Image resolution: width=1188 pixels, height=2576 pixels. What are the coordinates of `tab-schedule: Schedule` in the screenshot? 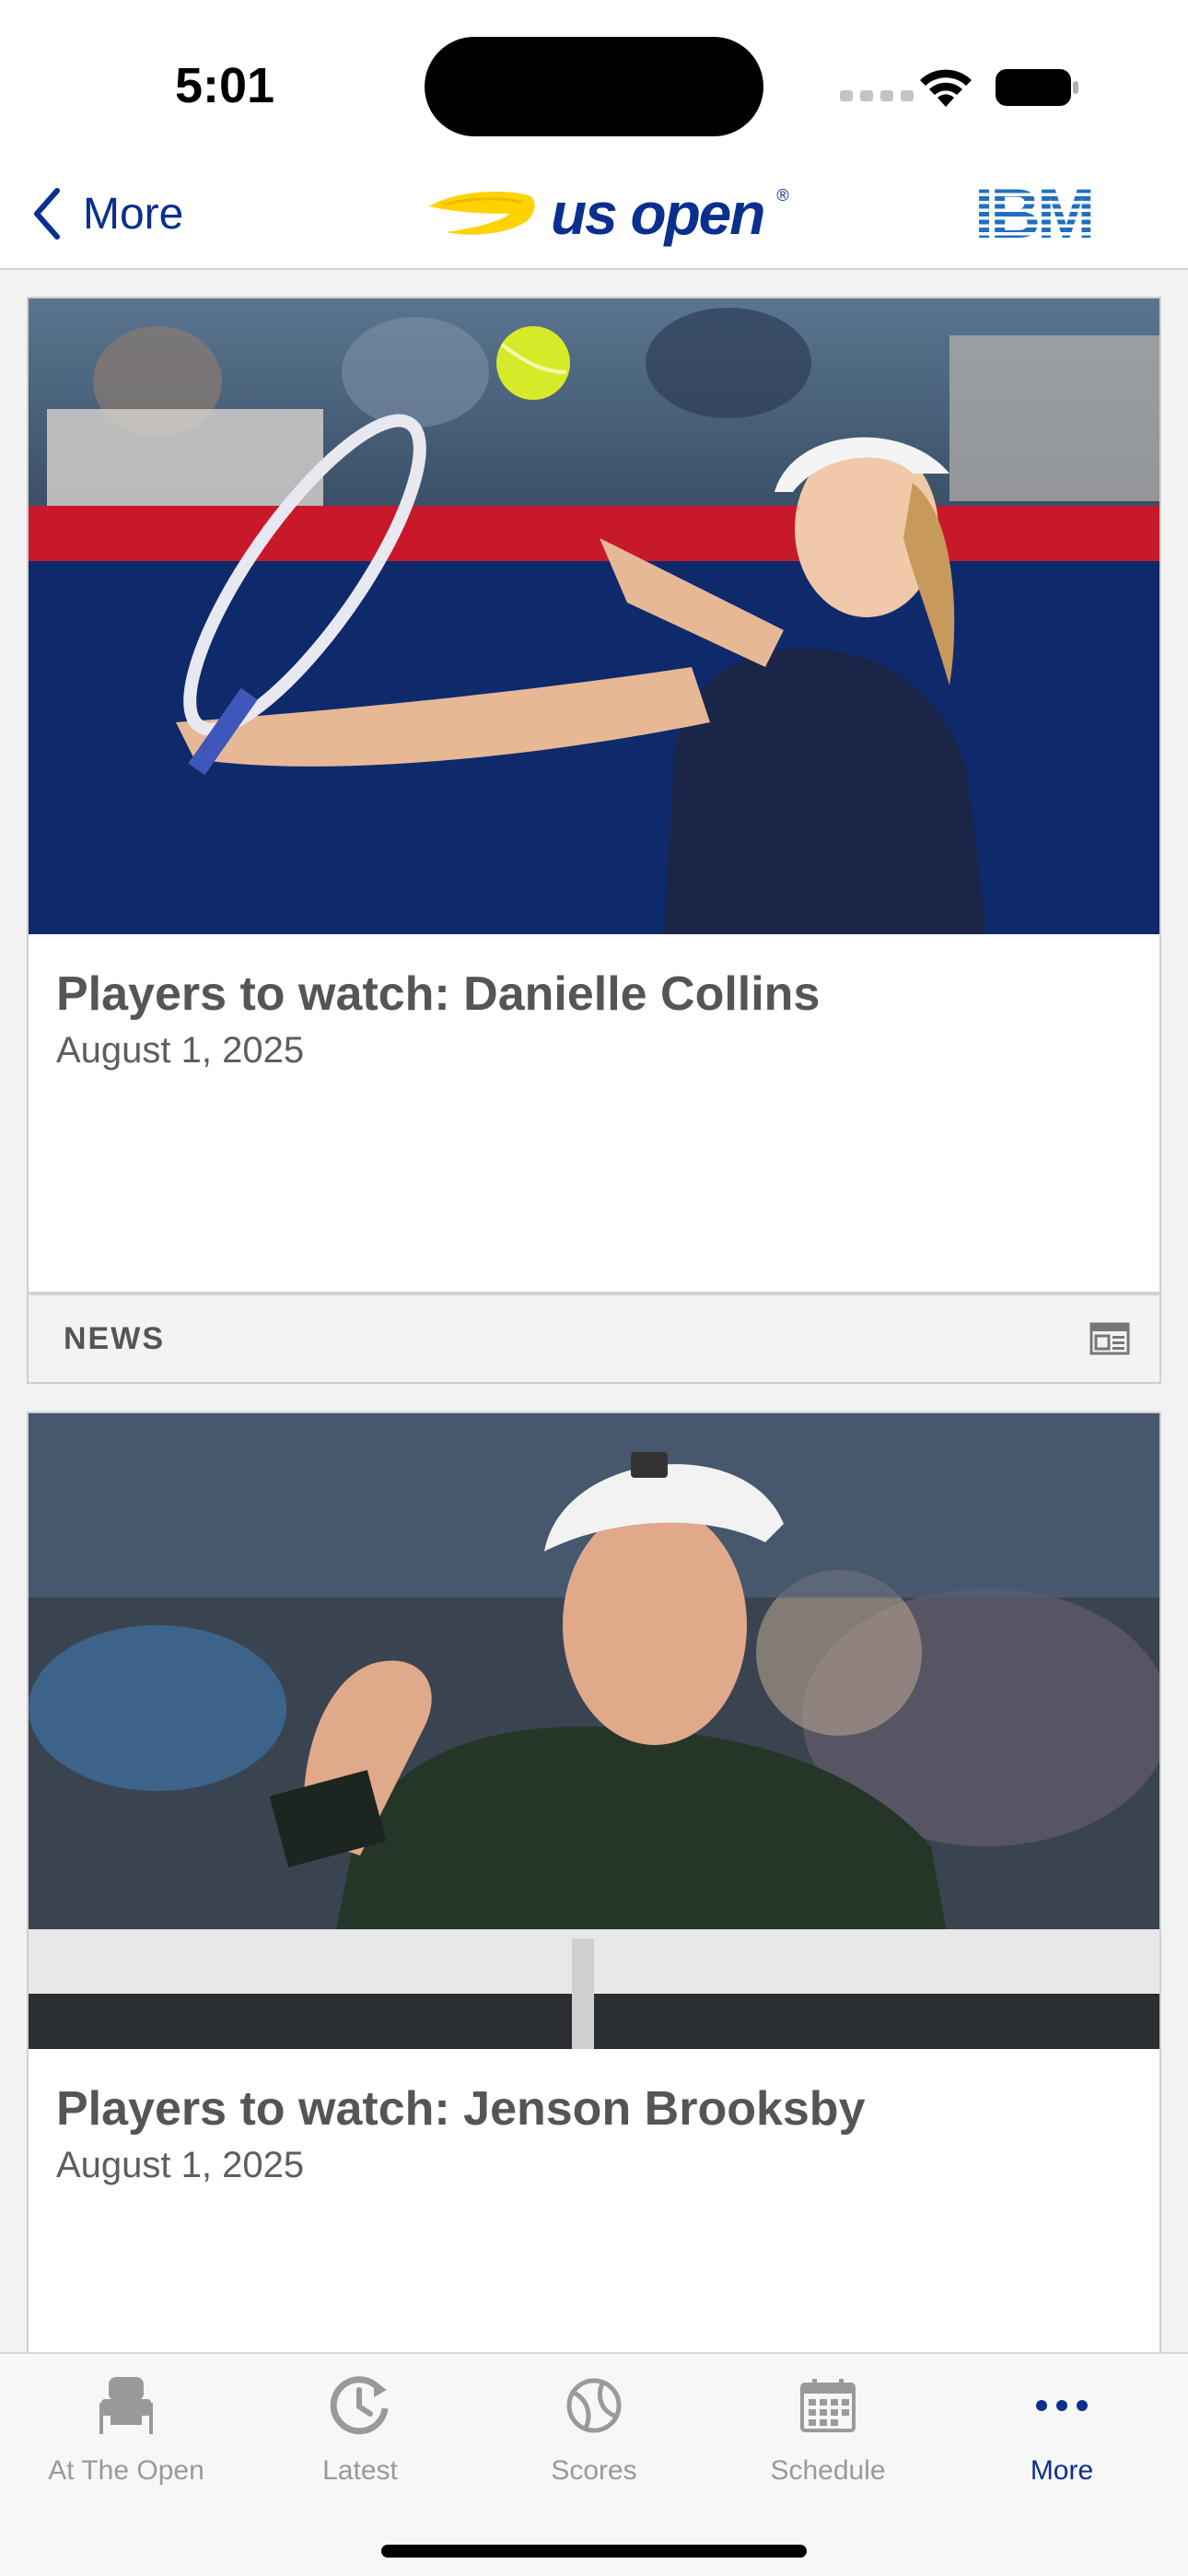 It's located at (828, 2428).